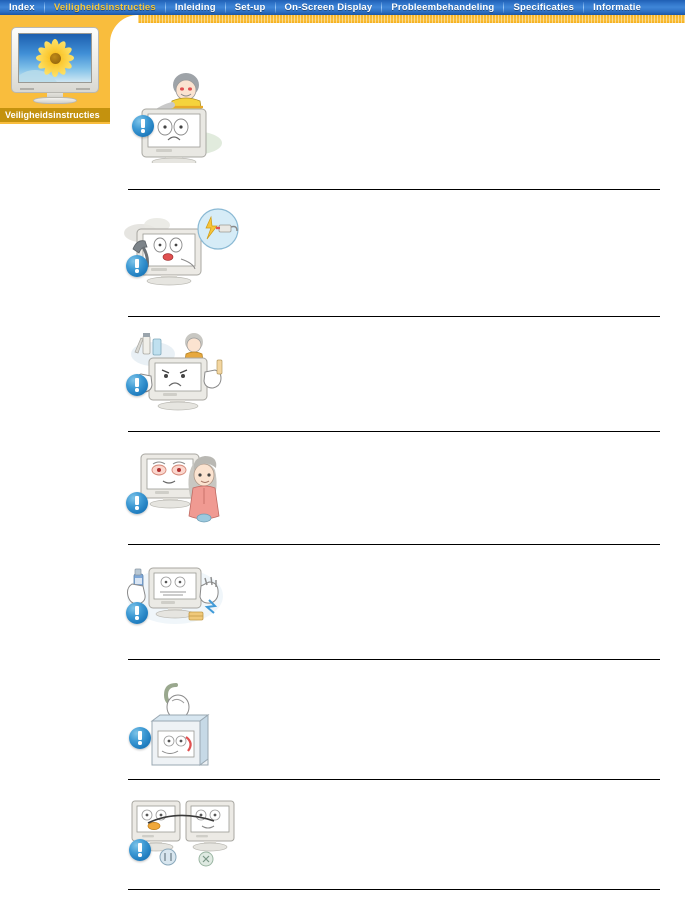 Image resolution: width=685 pixels, height=914 pixels. Describe the element at coordinates (52, 115) in the screenshot. I see `sidebar-section-label-text: Veiligheidsinstructies` at that location.